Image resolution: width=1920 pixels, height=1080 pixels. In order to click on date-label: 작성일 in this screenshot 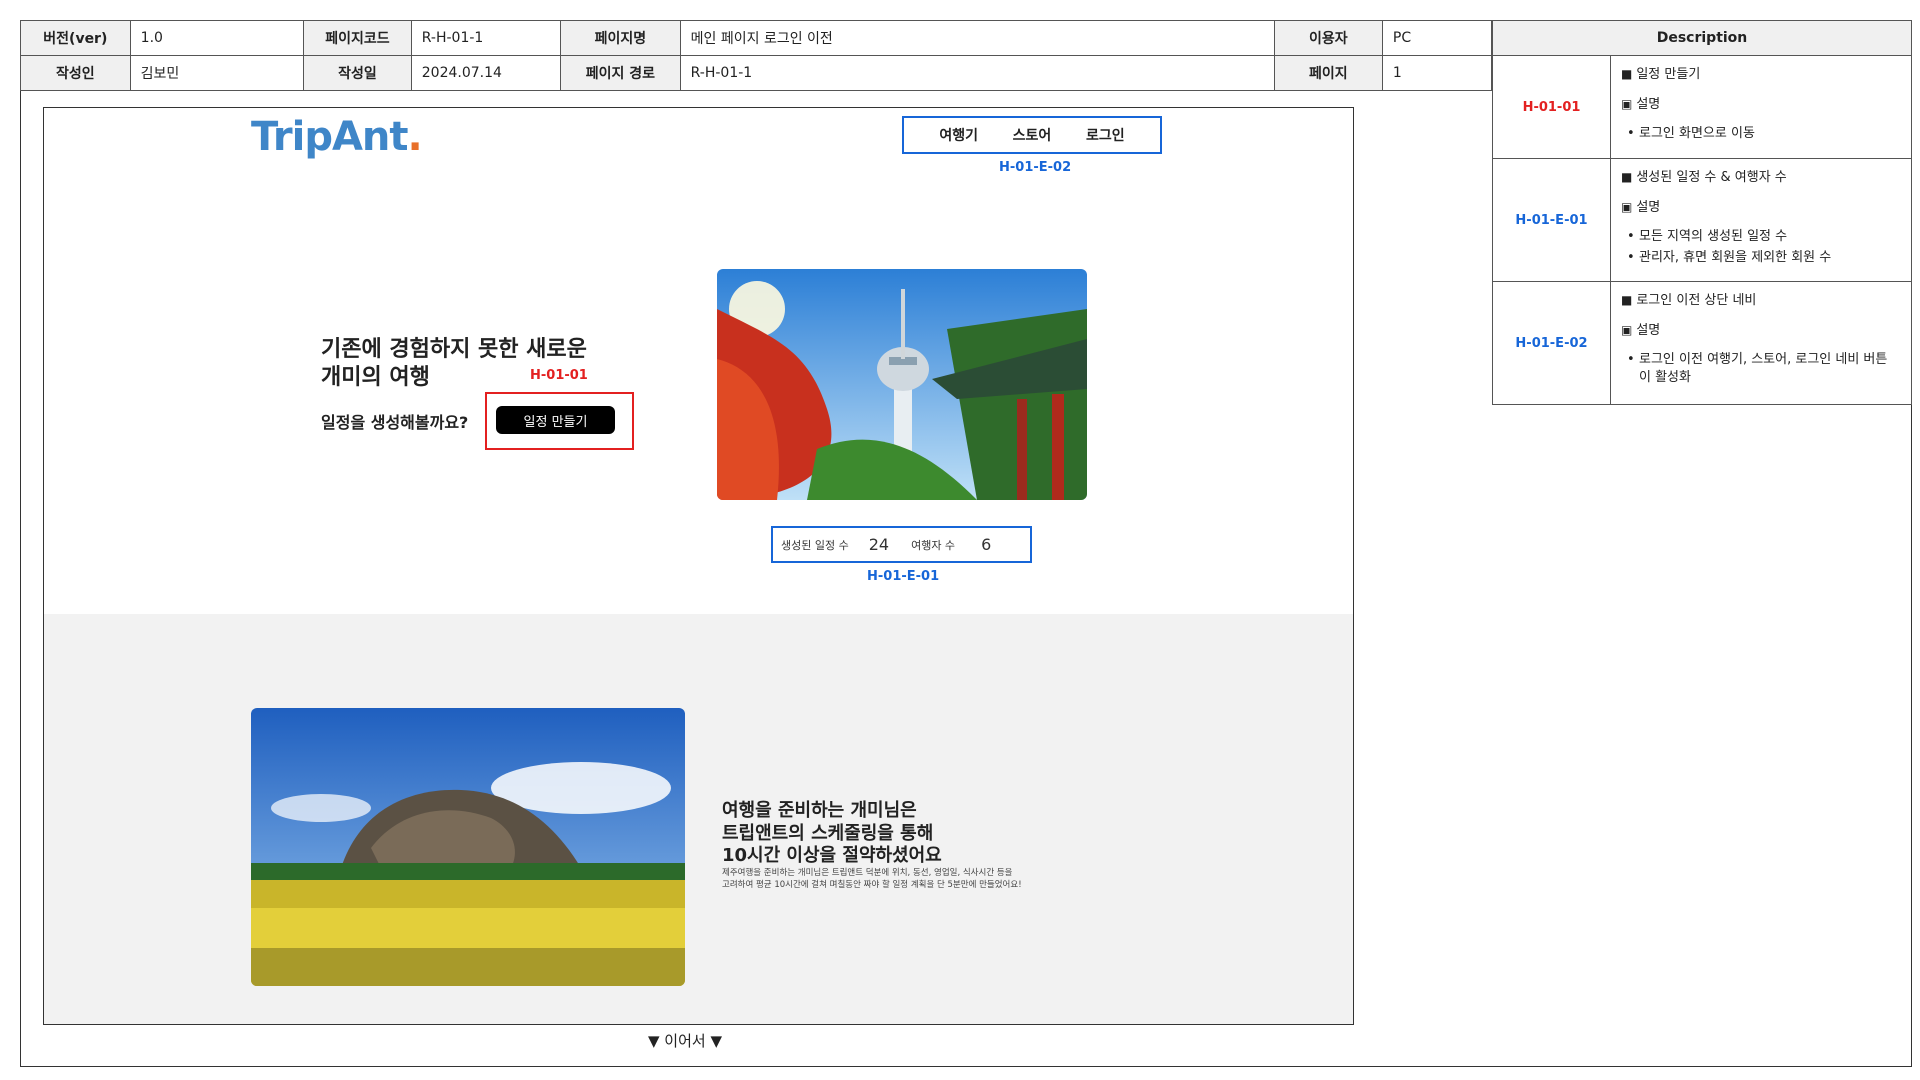, I will do `click(357, 73)`.